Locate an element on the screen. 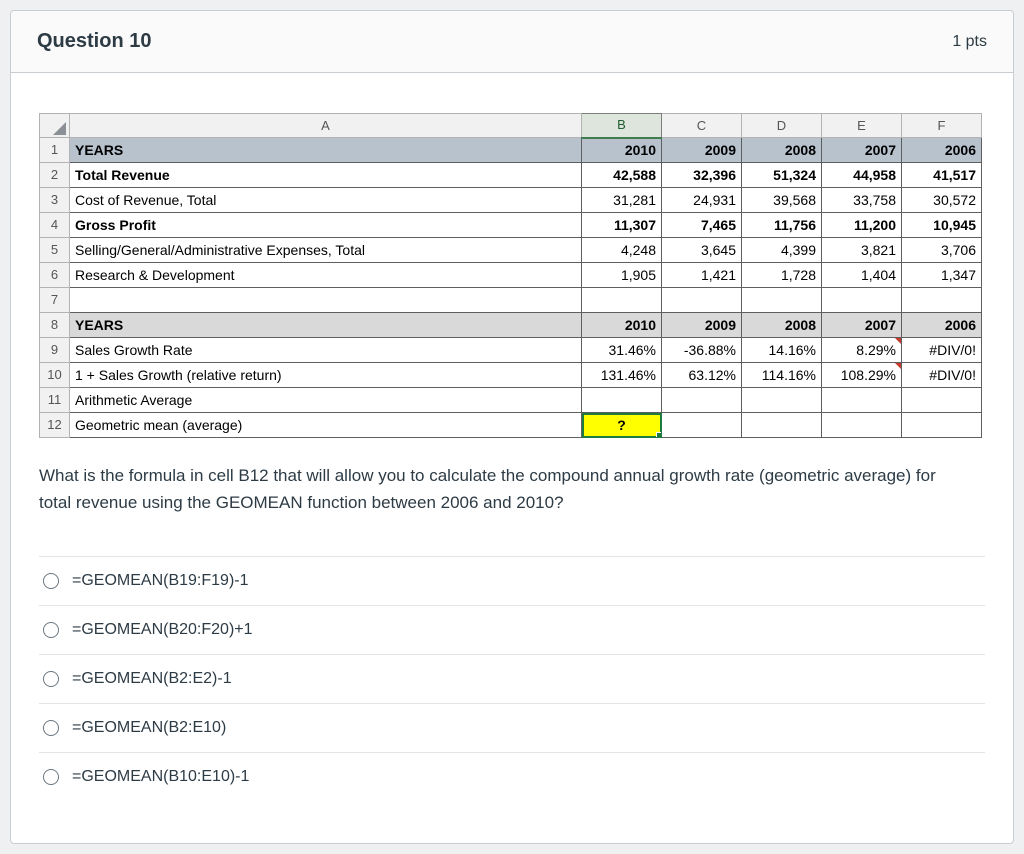  cell-E12 is located at coordinates (861, 425).